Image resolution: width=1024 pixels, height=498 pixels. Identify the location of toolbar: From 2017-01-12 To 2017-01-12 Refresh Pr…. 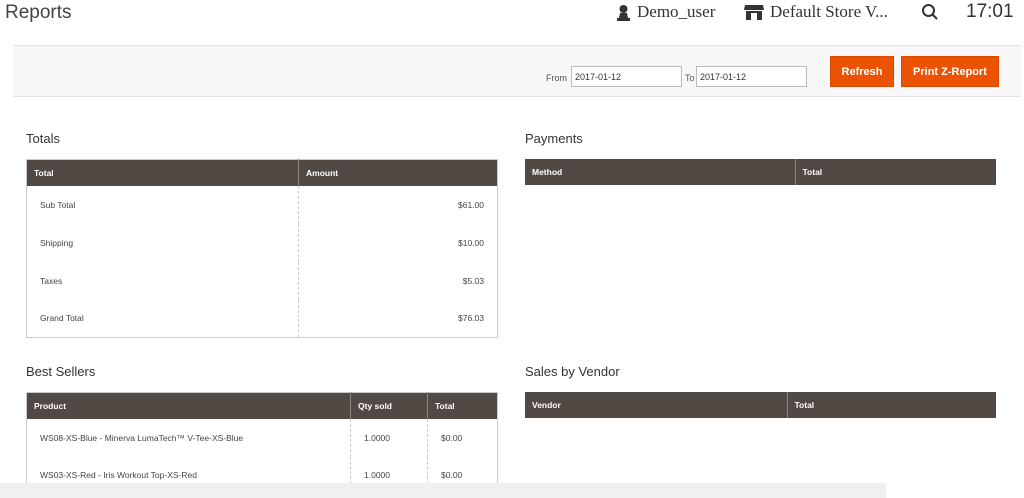
(517, 71).